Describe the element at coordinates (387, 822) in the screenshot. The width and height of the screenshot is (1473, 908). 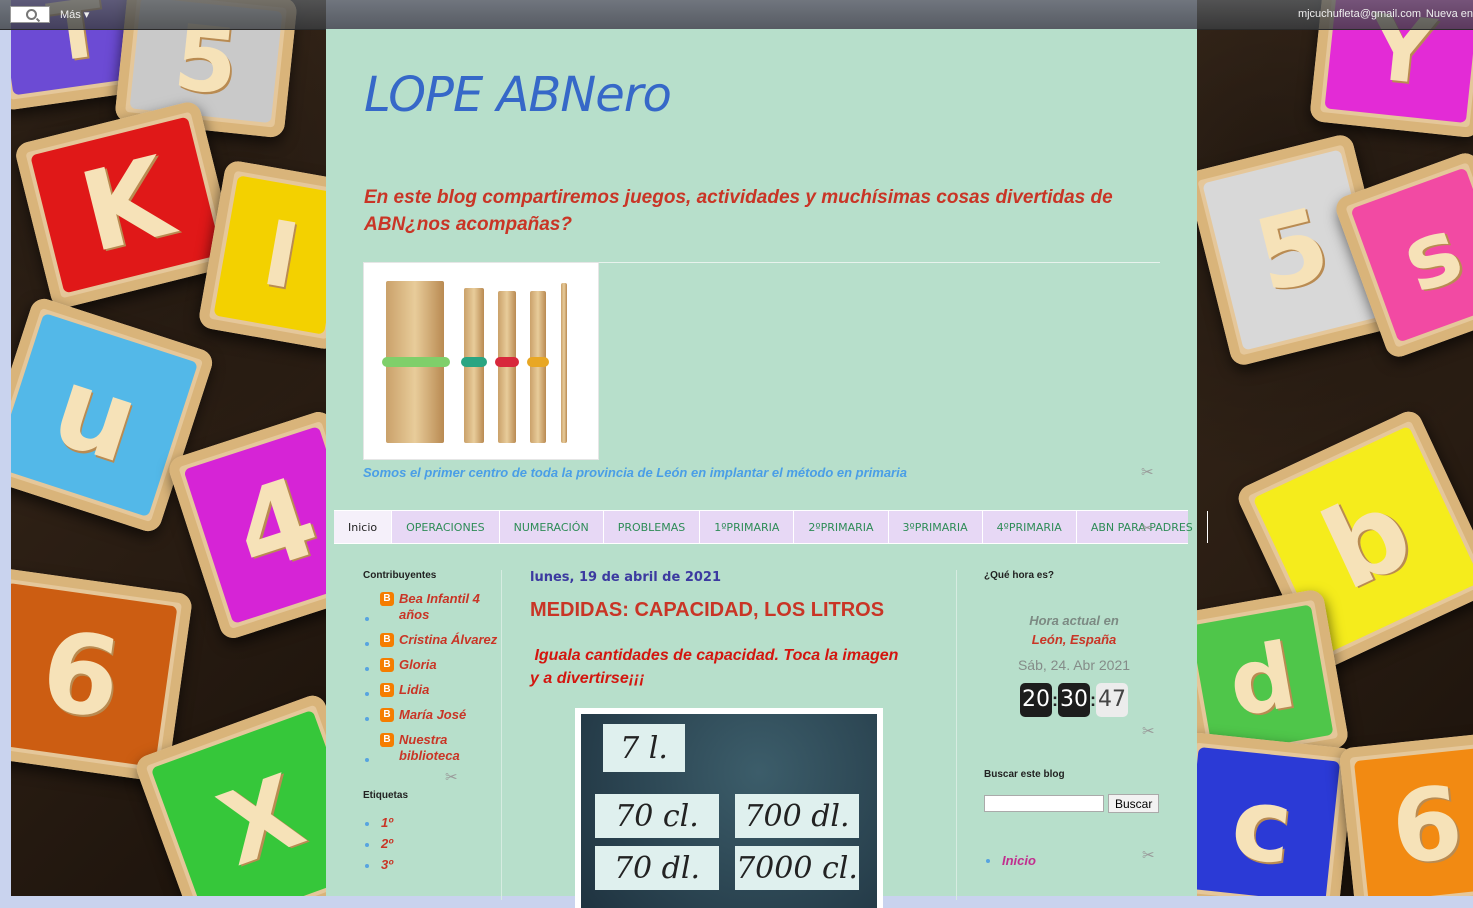
I see `label-text: 1º` at that location.